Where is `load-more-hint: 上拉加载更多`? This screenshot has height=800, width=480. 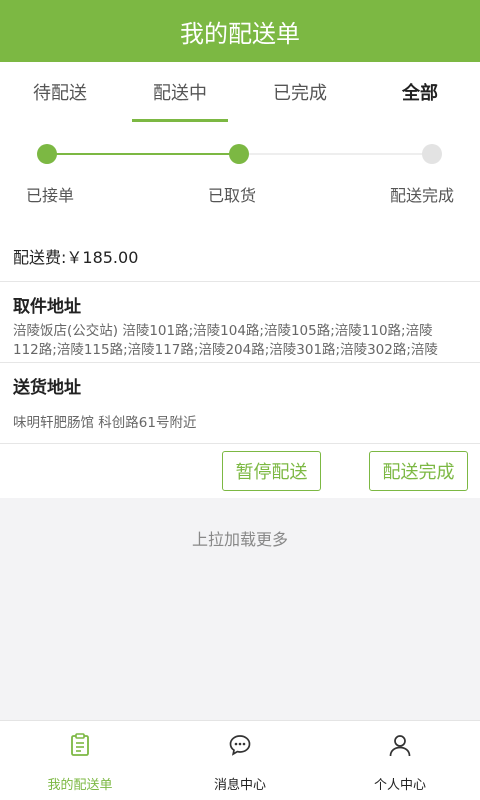
load-more-hint: 上拉加载更多 is located at coordinates (239, 539).